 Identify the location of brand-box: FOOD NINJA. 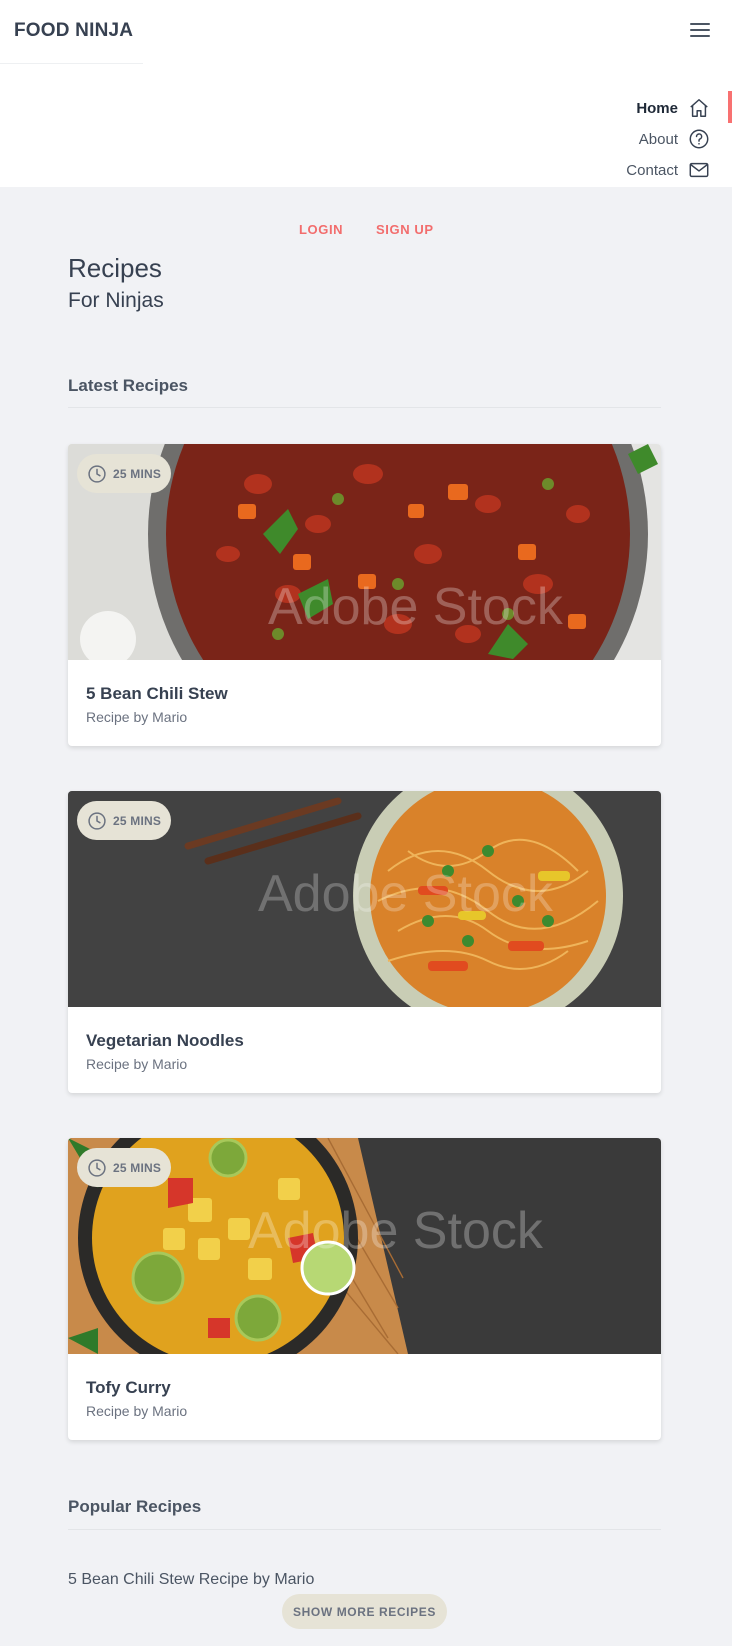
(71, 32).